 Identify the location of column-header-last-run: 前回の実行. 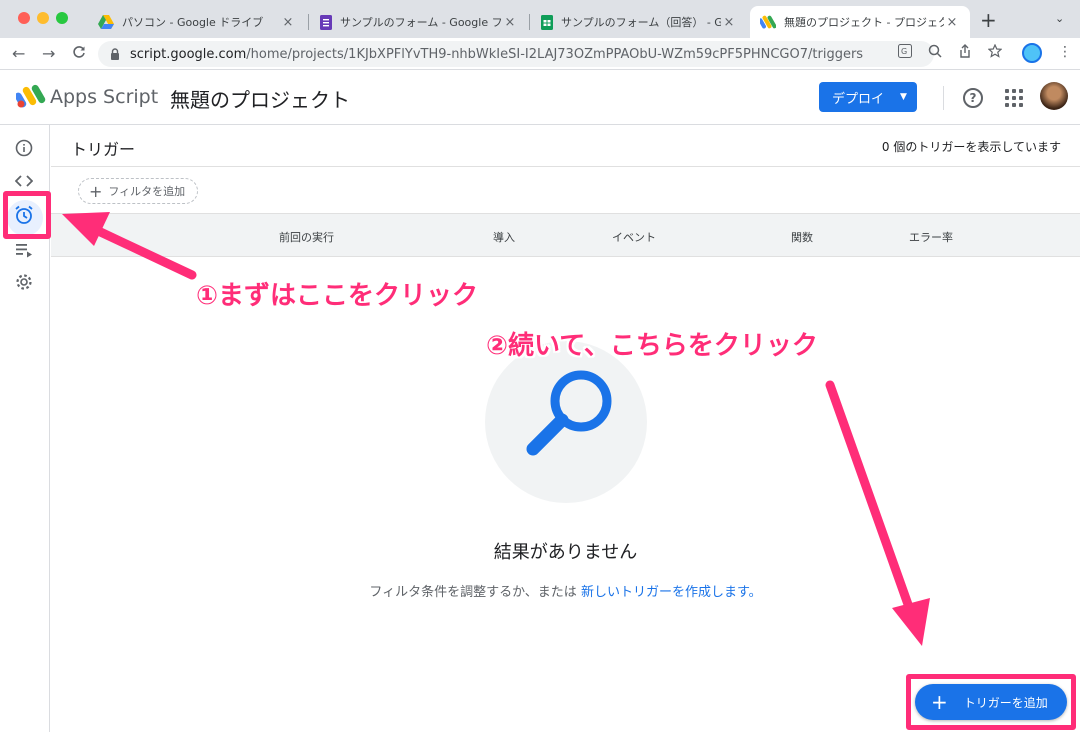
(306, 237).